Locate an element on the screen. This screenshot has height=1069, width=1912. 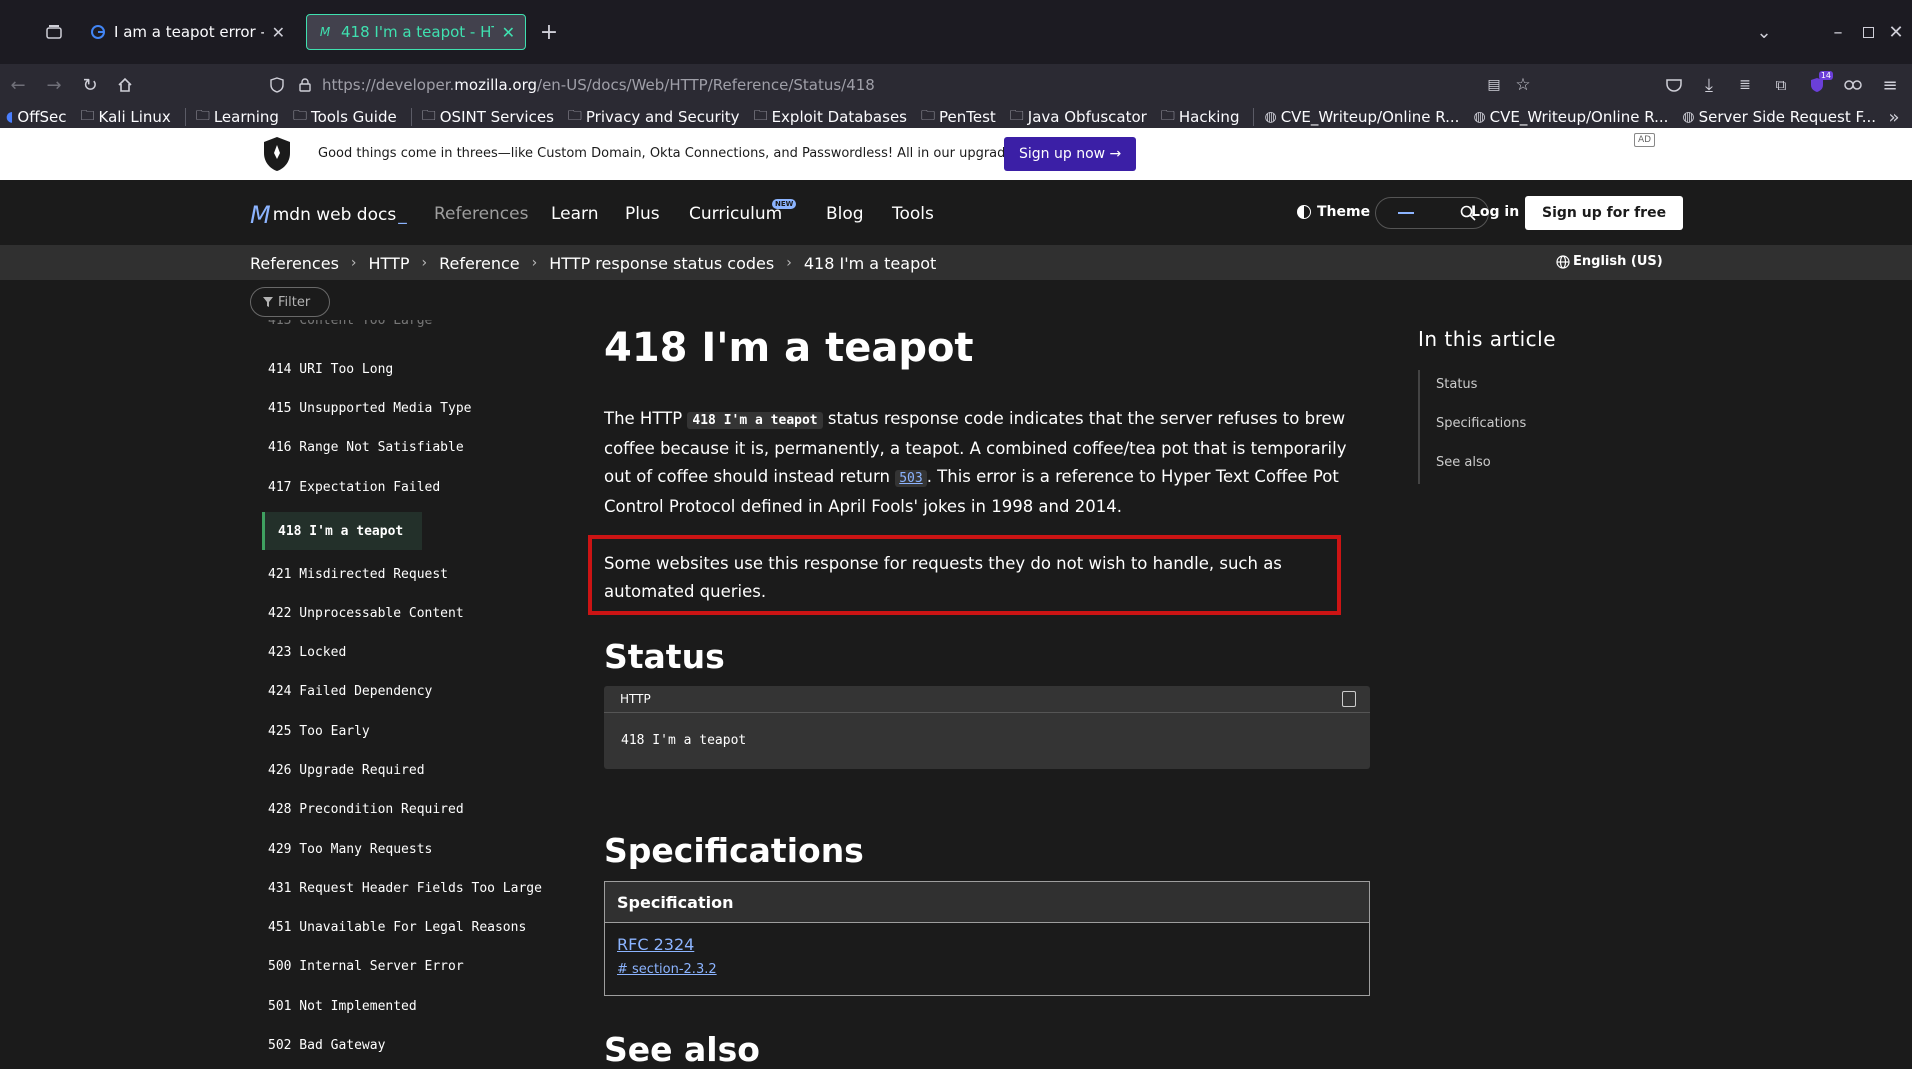
sidebar-item: 415 Unsupported Media Type is located at coordinates (370, 408).